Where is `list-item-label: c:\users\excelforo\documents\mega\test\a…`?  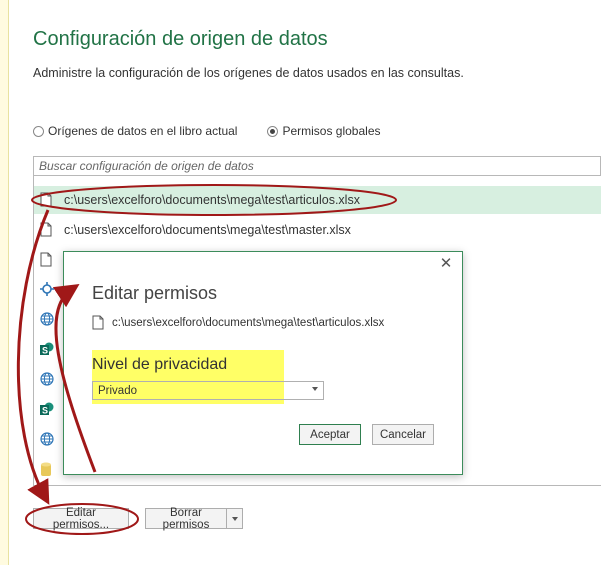 list-item-label: c:\users\excelforo\documents\mega\test\a… is located at coordinates (212, 200).